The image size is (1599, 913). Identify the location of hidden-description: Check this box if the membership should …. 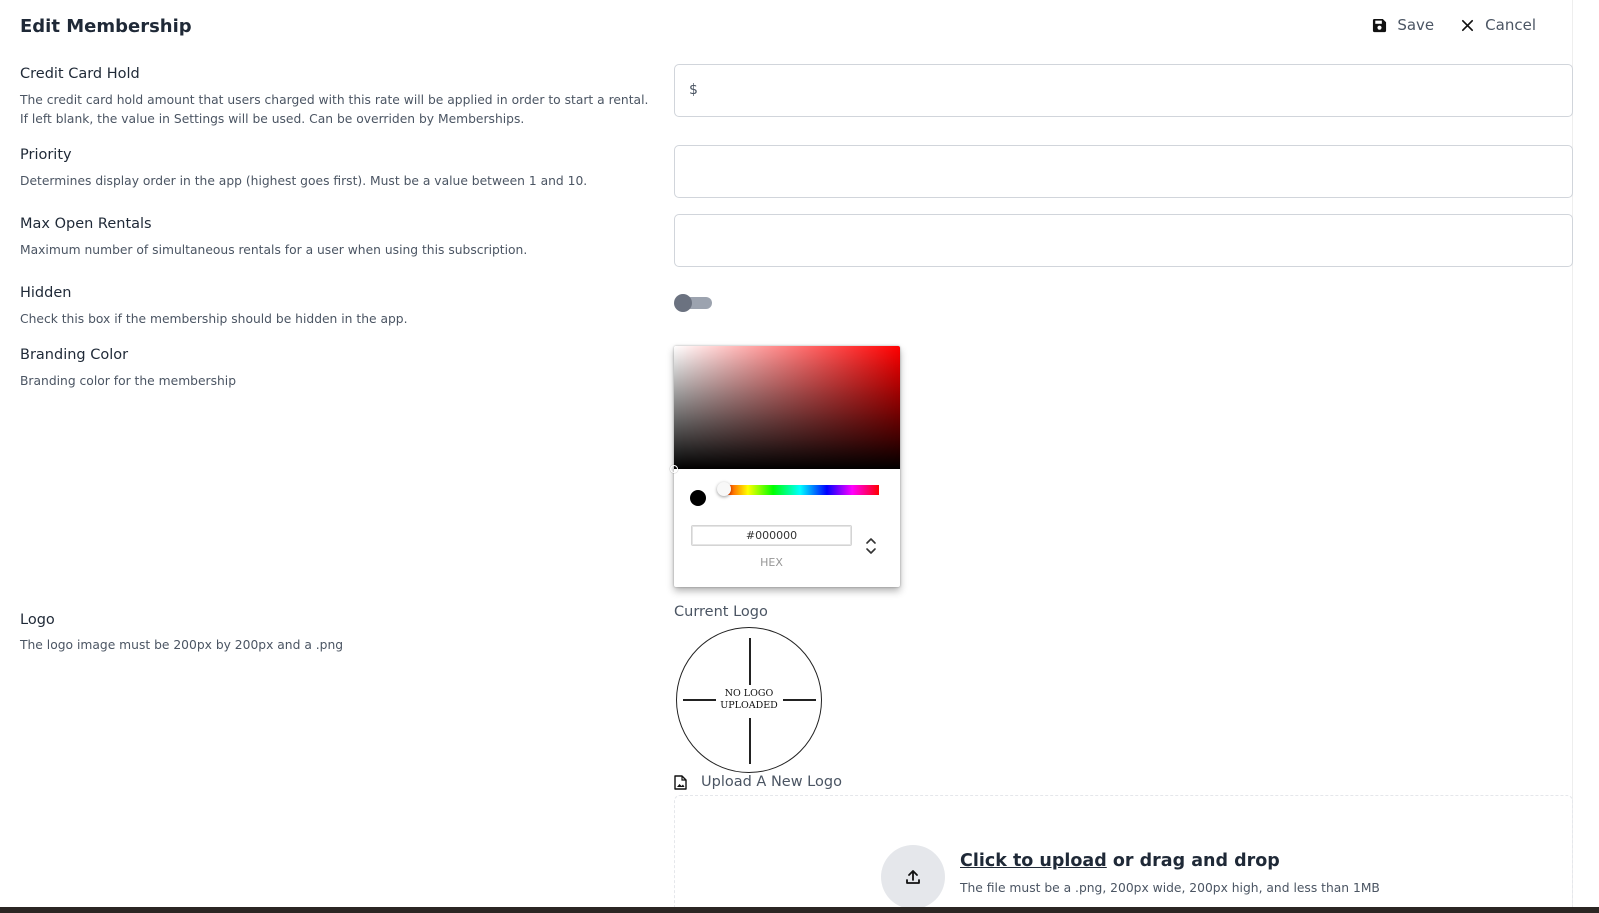
(214, 319).